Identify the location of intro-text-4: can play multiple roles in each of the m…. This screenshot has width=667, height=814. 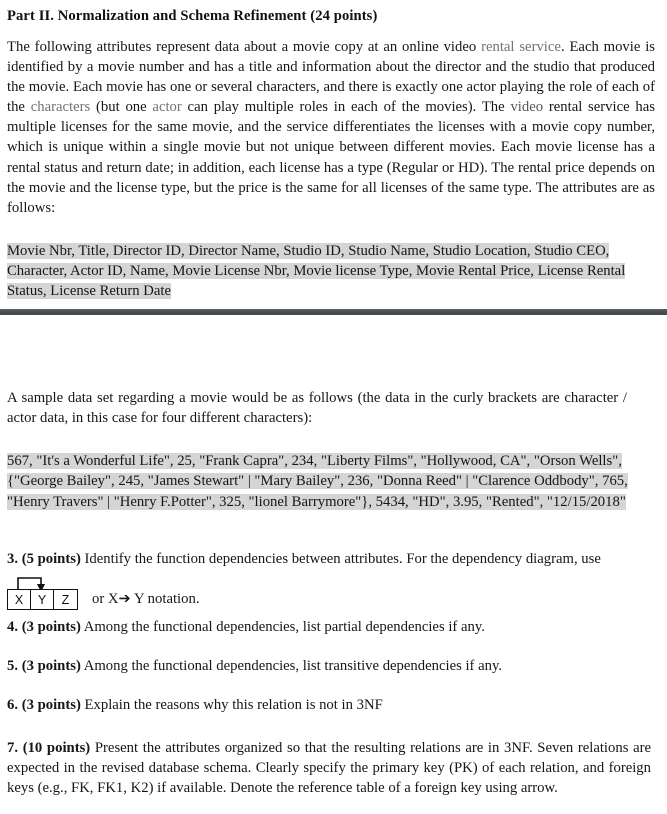
(346, 107).